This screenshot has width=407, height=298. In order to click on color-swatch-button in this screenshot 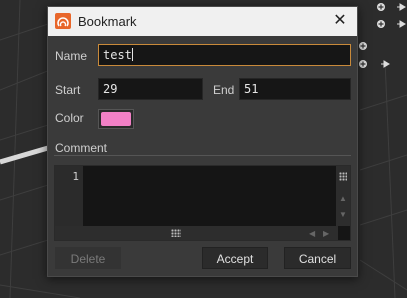, I will do `click(116, 119)`.